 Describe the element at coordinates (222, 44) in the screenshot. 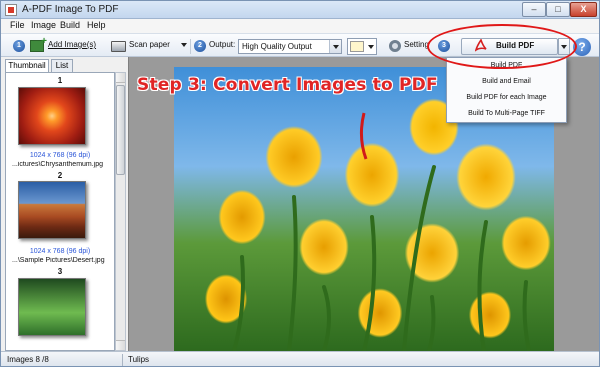

I see `output-label: Output:` at that location.